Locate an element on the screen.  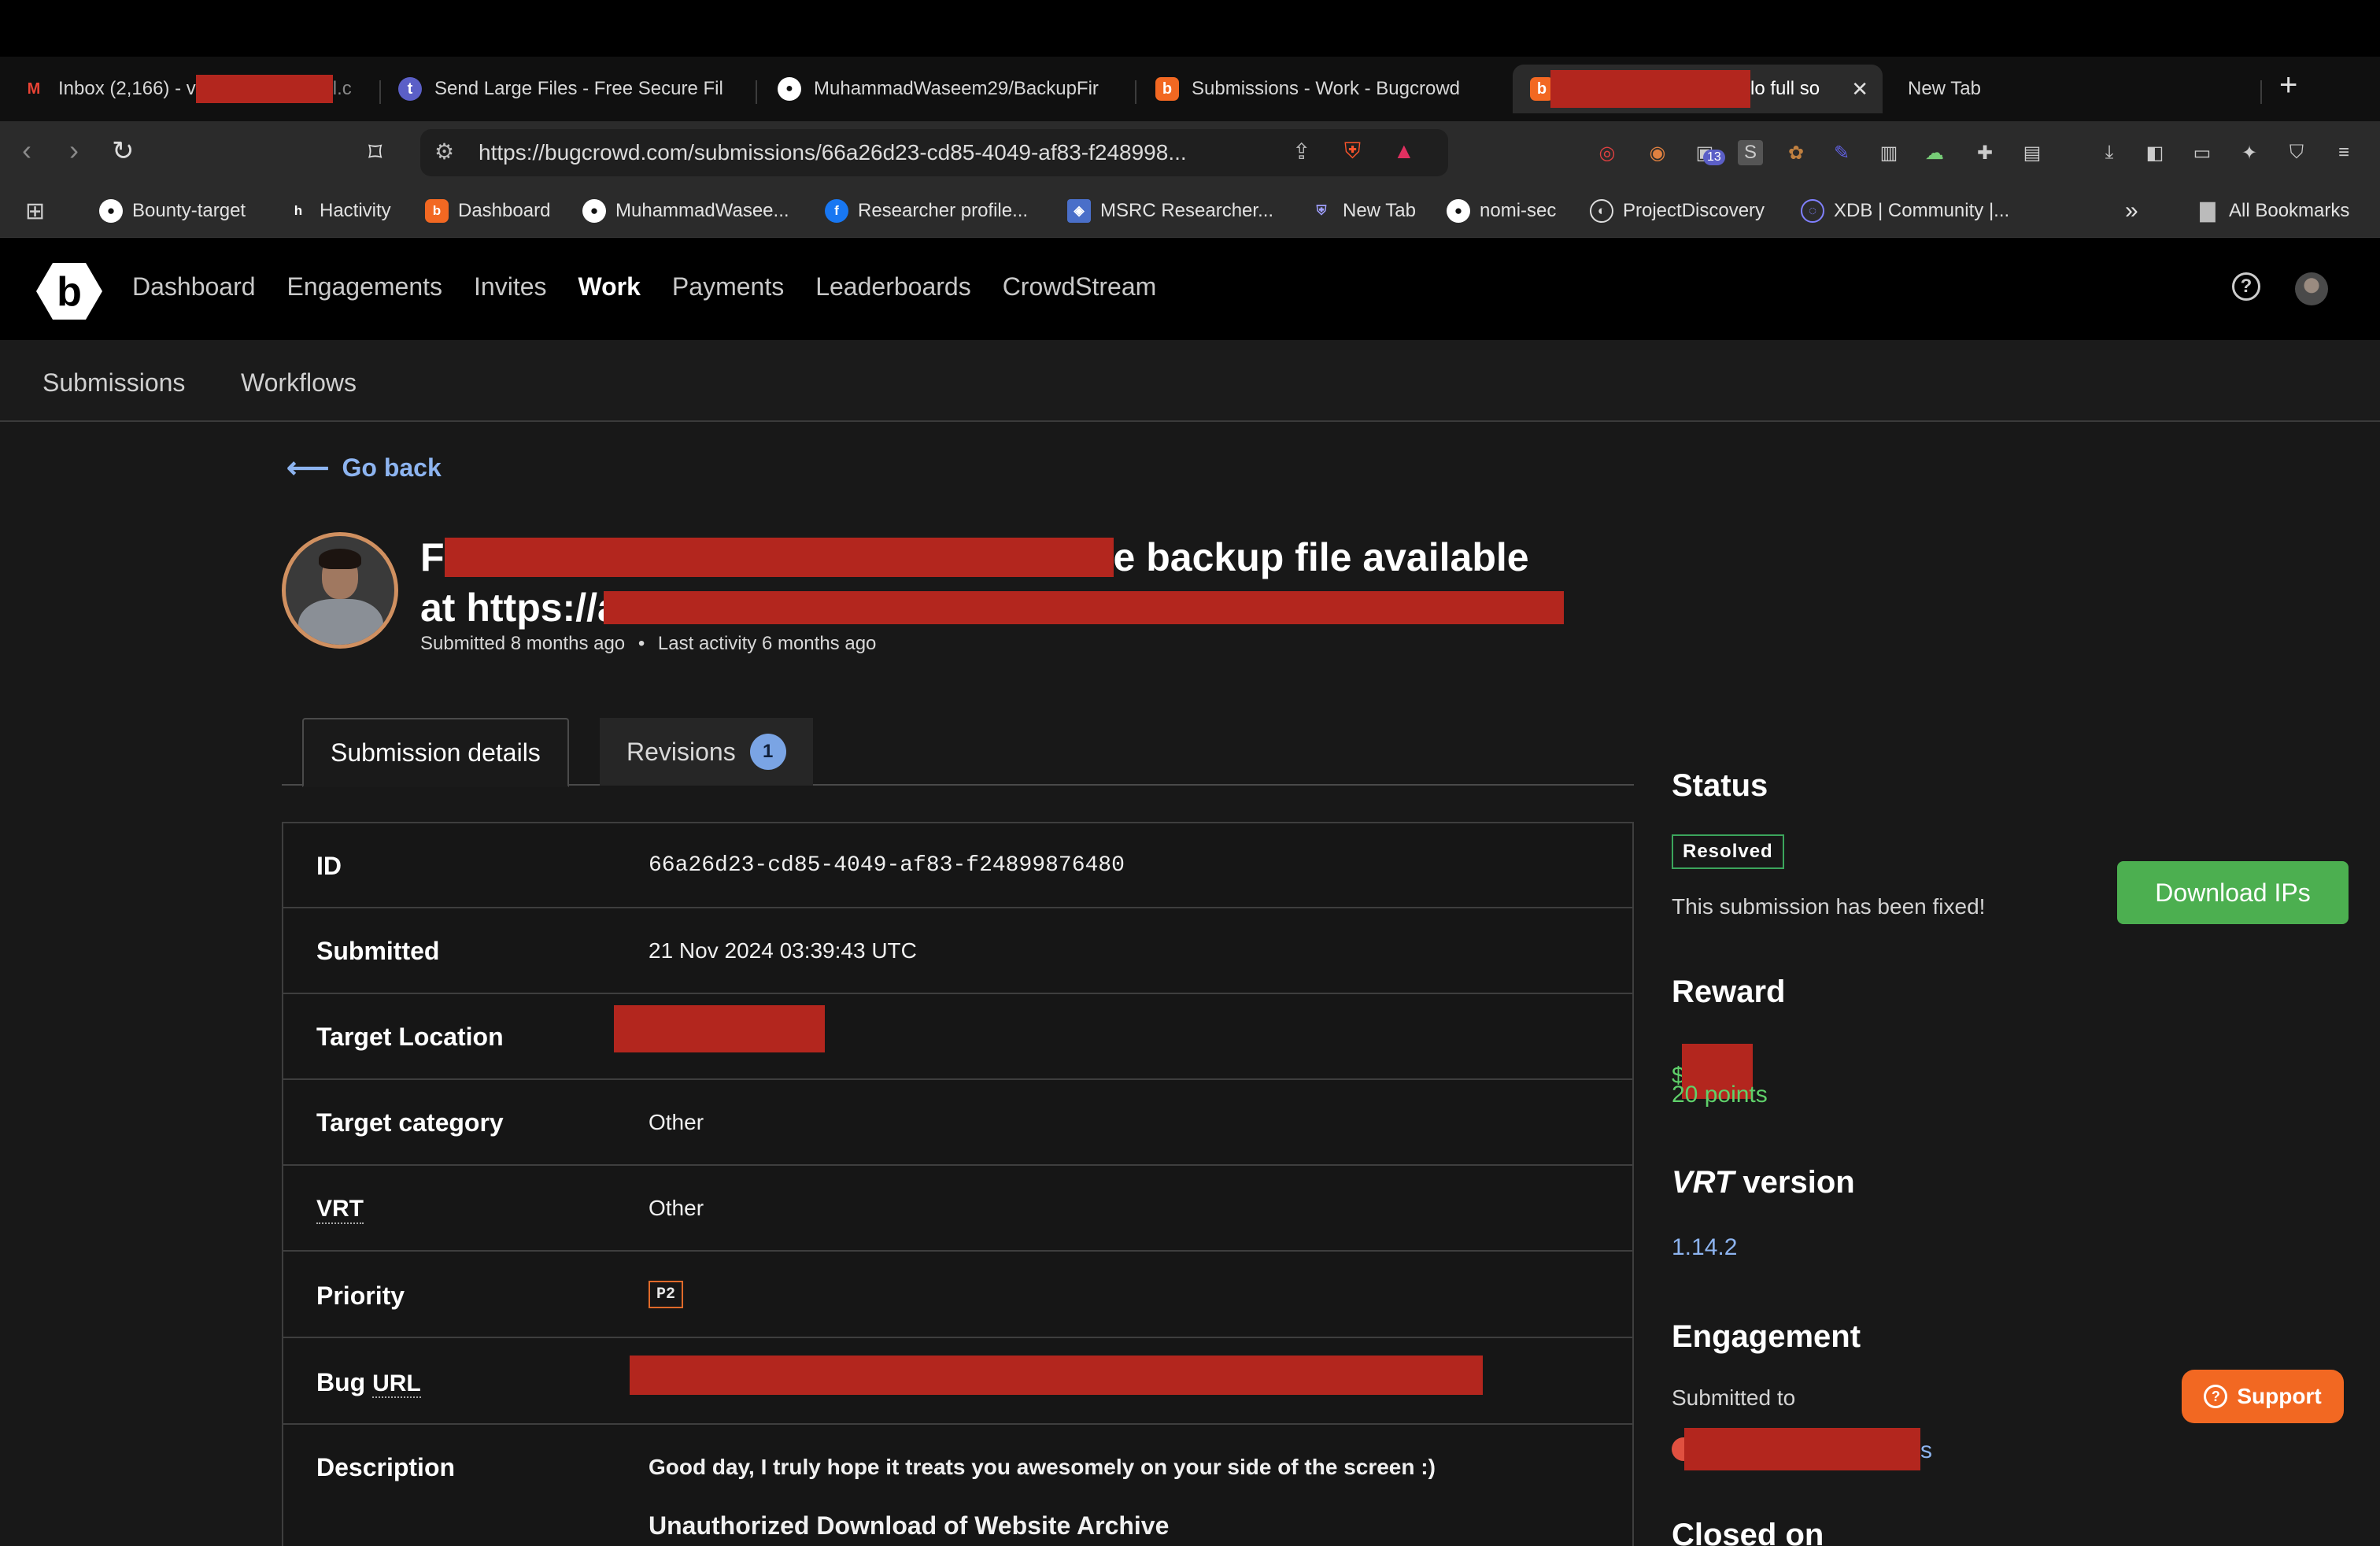
wallet-icon: ▭ is located at coordinates (2202, 152).